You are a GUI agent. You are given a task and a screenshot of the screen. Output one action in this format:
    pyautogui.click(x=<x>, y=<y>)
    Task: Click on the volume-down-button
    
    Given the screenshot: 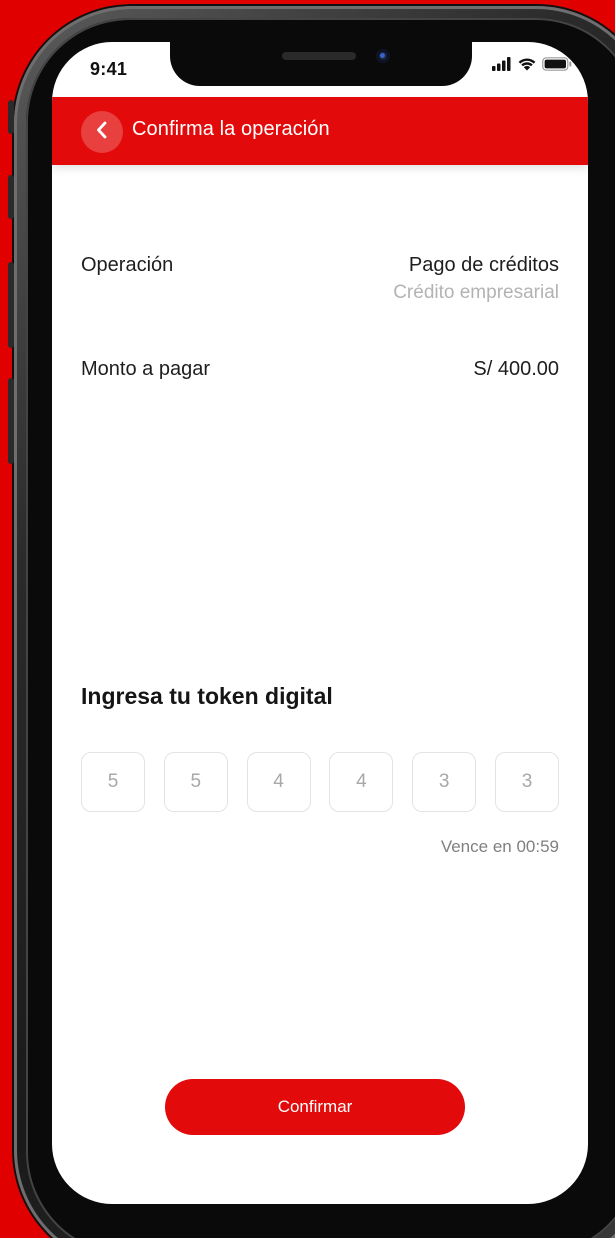 What is the action you would take?
    pyautogui.click(x=11, y=305)
    